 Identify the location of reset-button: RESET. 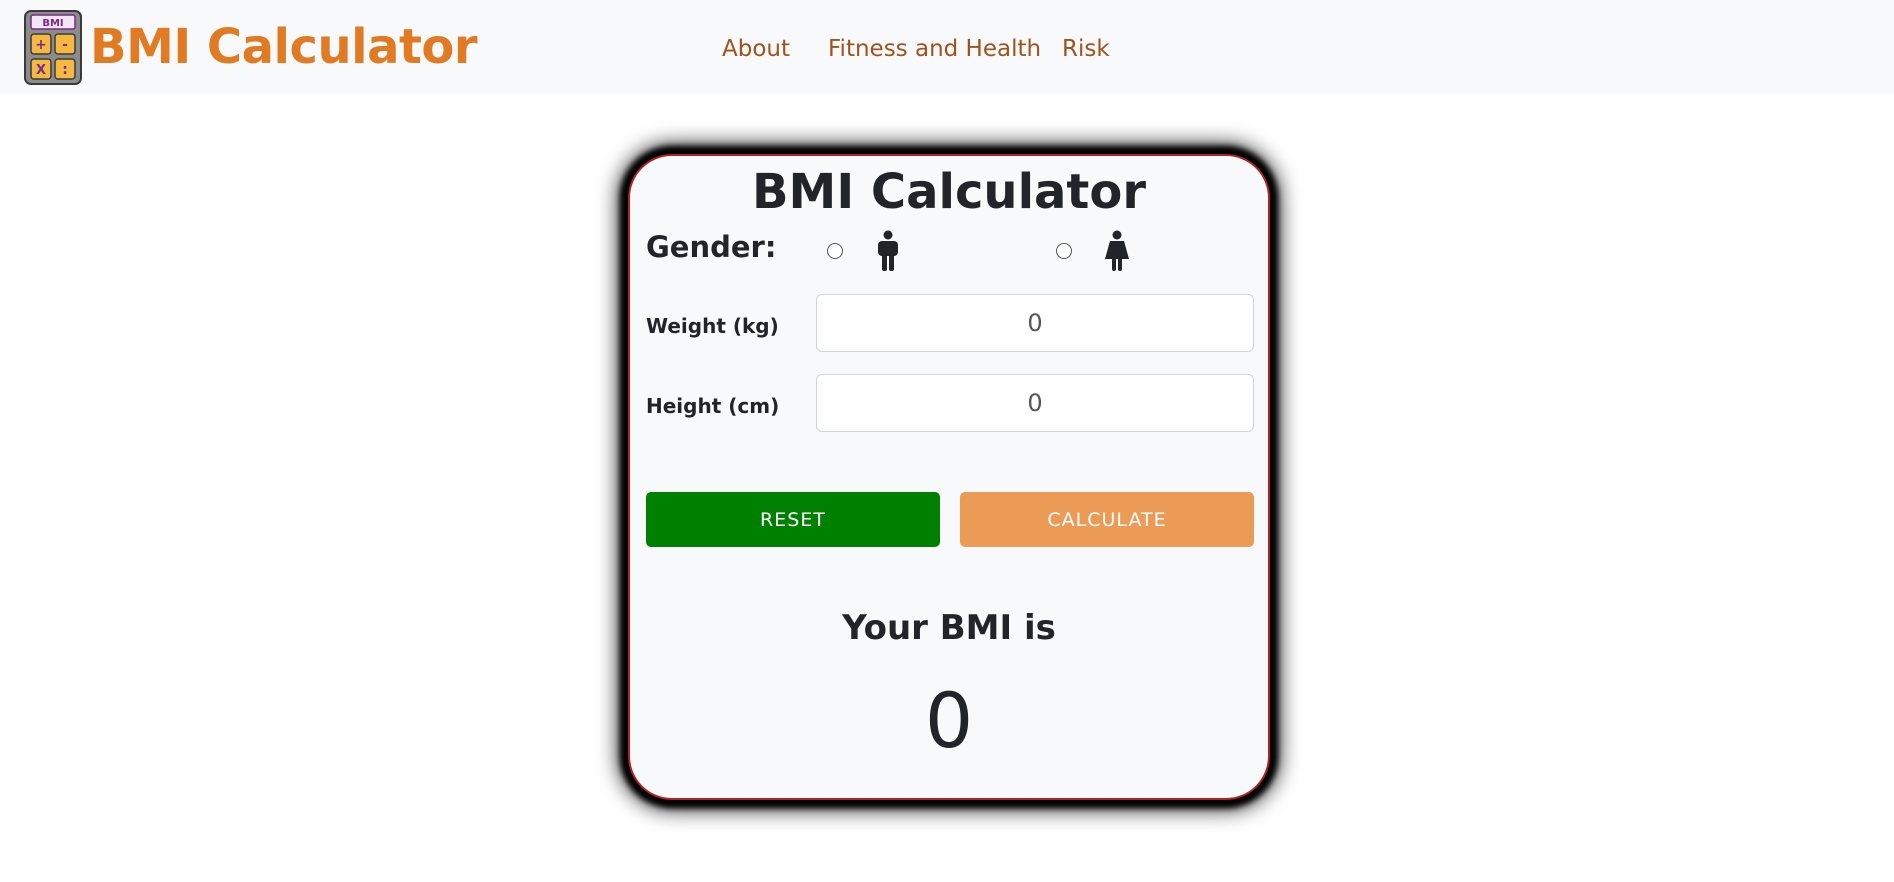
(793, 519).